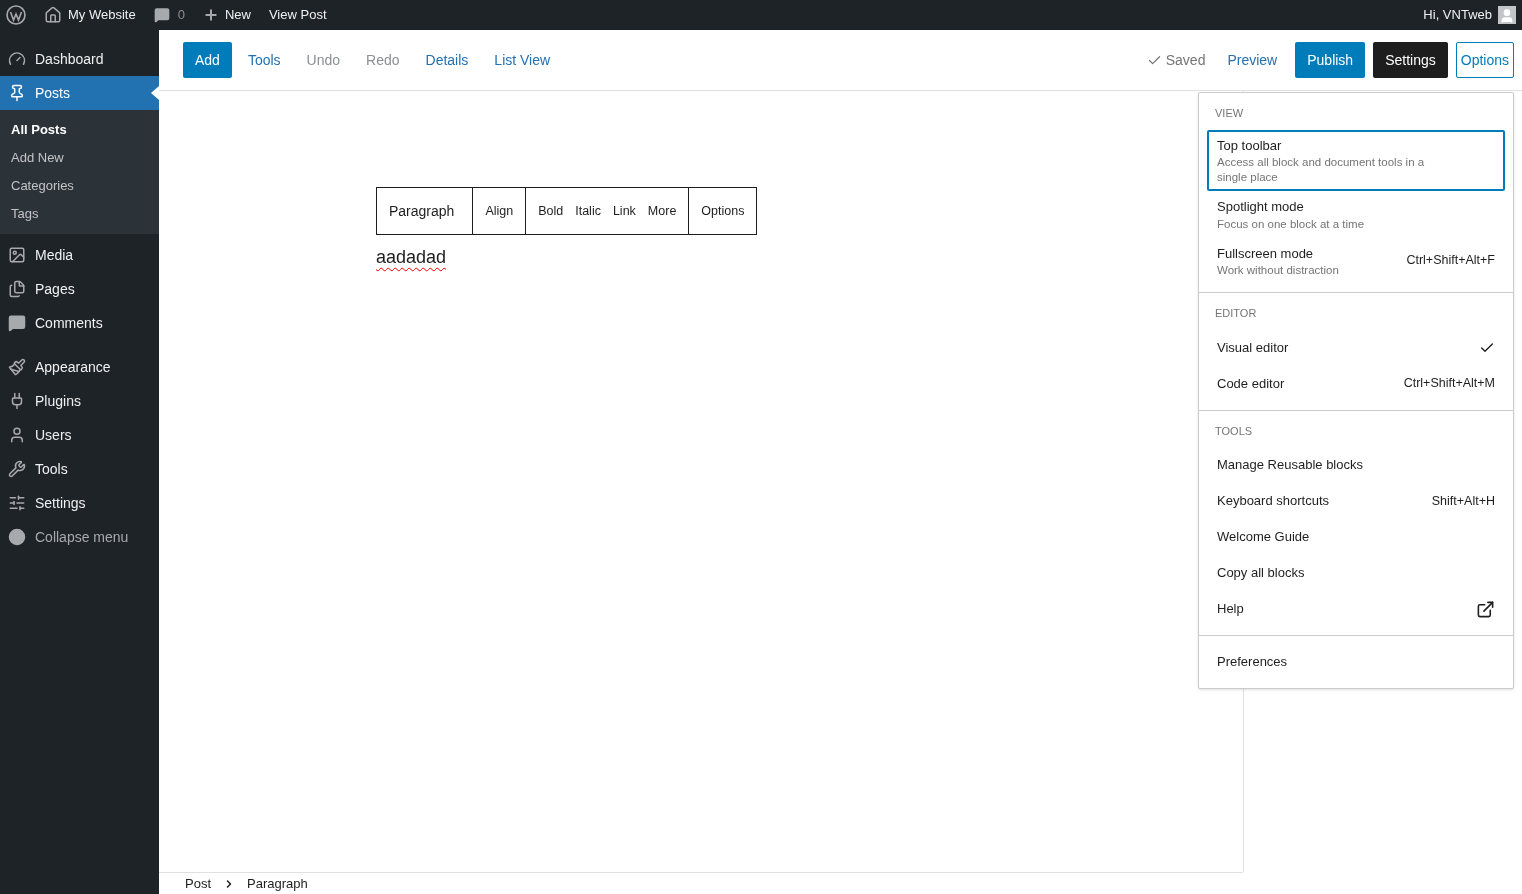 This screenshot has width=1522, height=894. What do you see at coordinates (79, 289) in the screenshot?
I see `sidebar-item: Pages` at bounding box center [79, 289].